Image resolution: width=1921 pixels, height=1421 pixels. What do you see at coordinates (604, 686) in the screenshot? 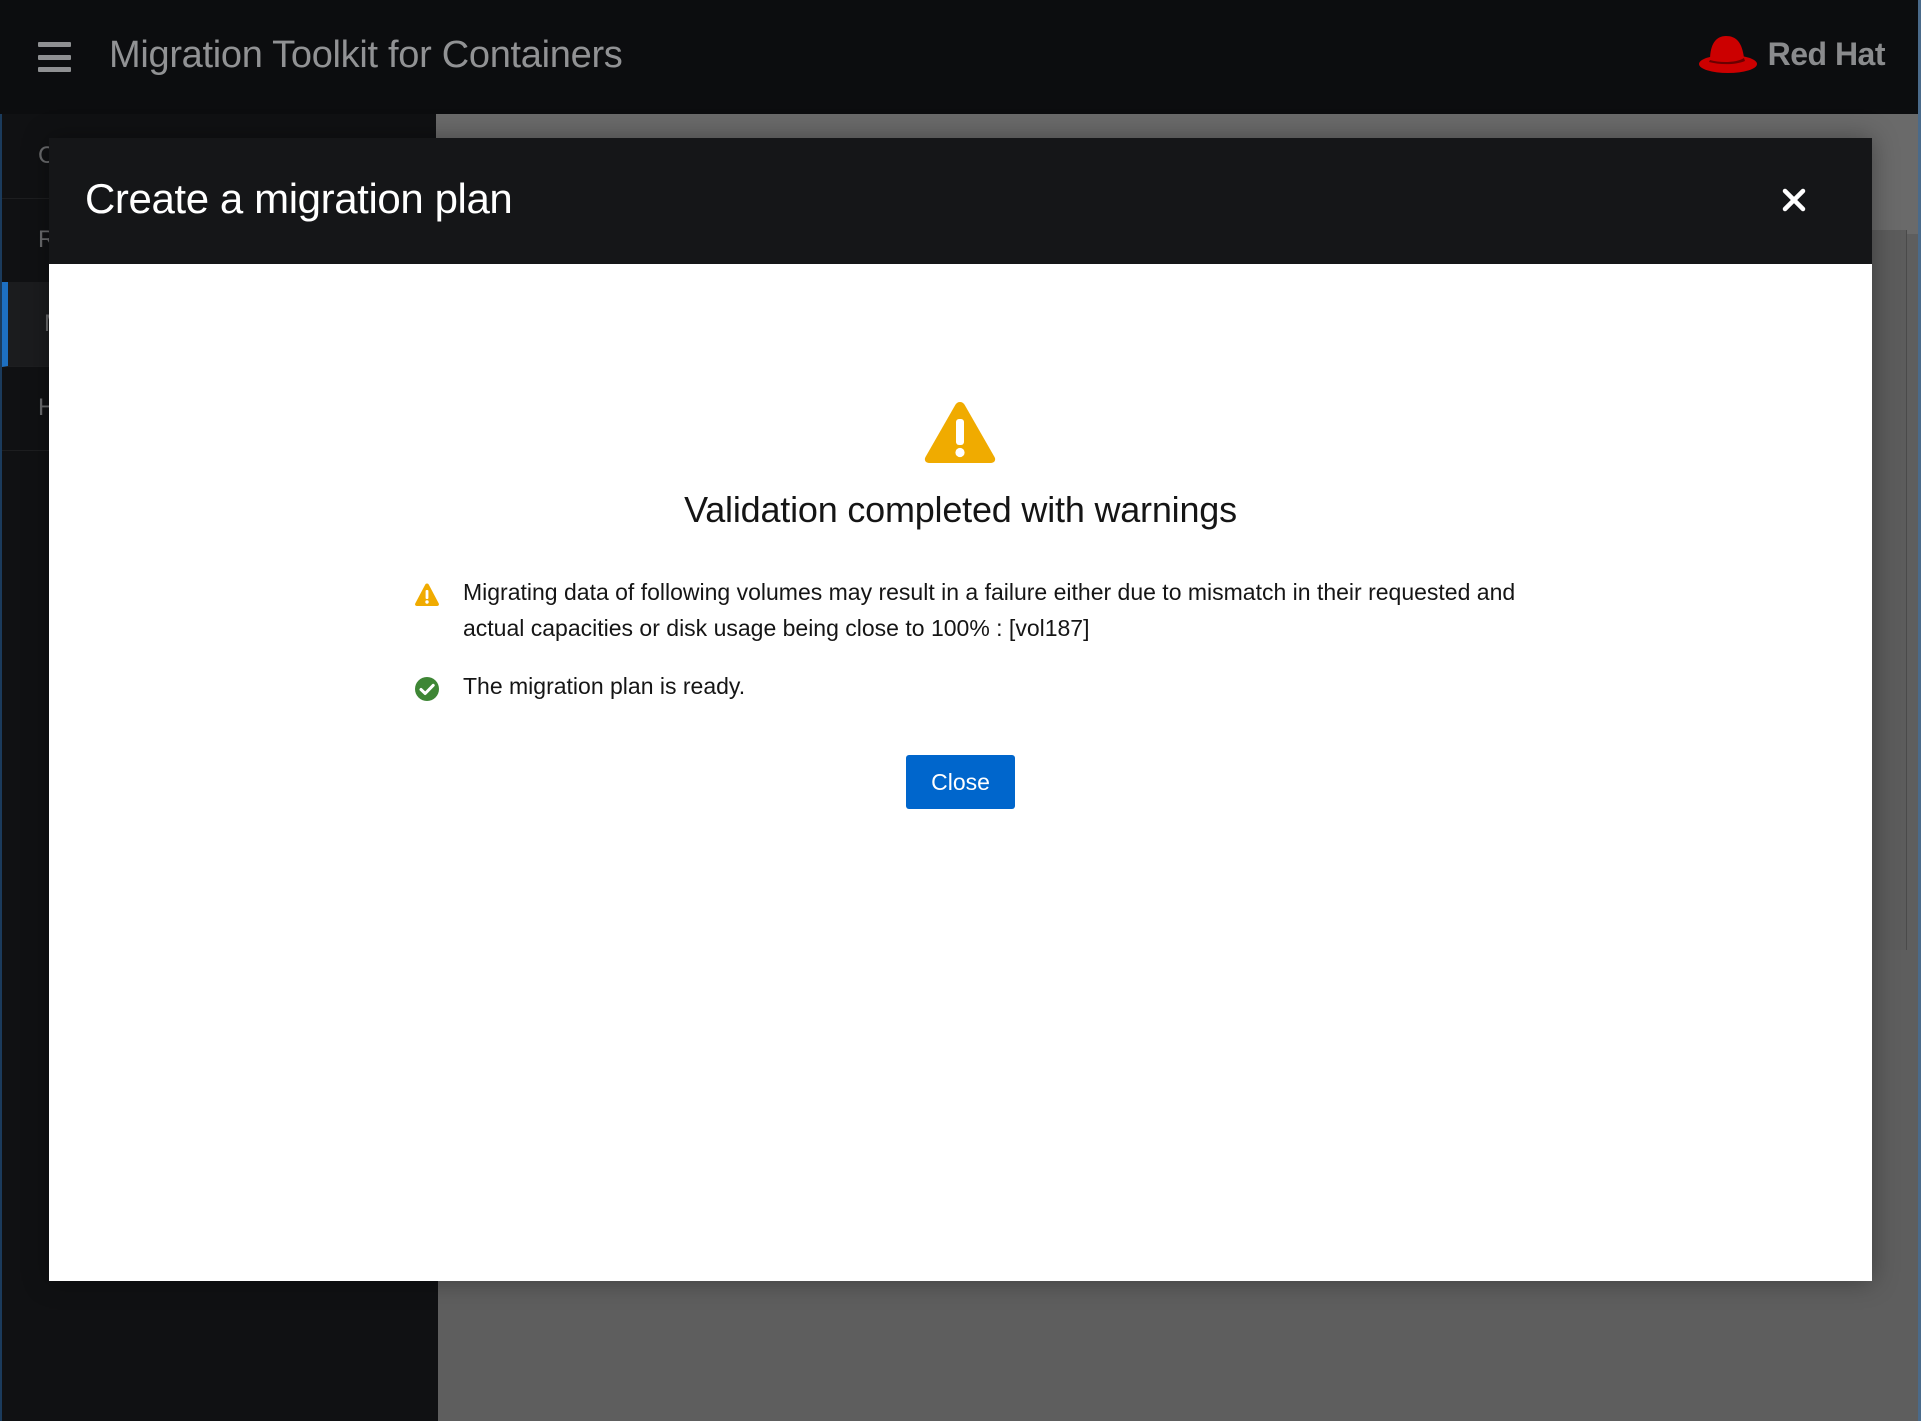
I see `success-message-text: The migration plan is ready.` at bounding box center [604, 686].